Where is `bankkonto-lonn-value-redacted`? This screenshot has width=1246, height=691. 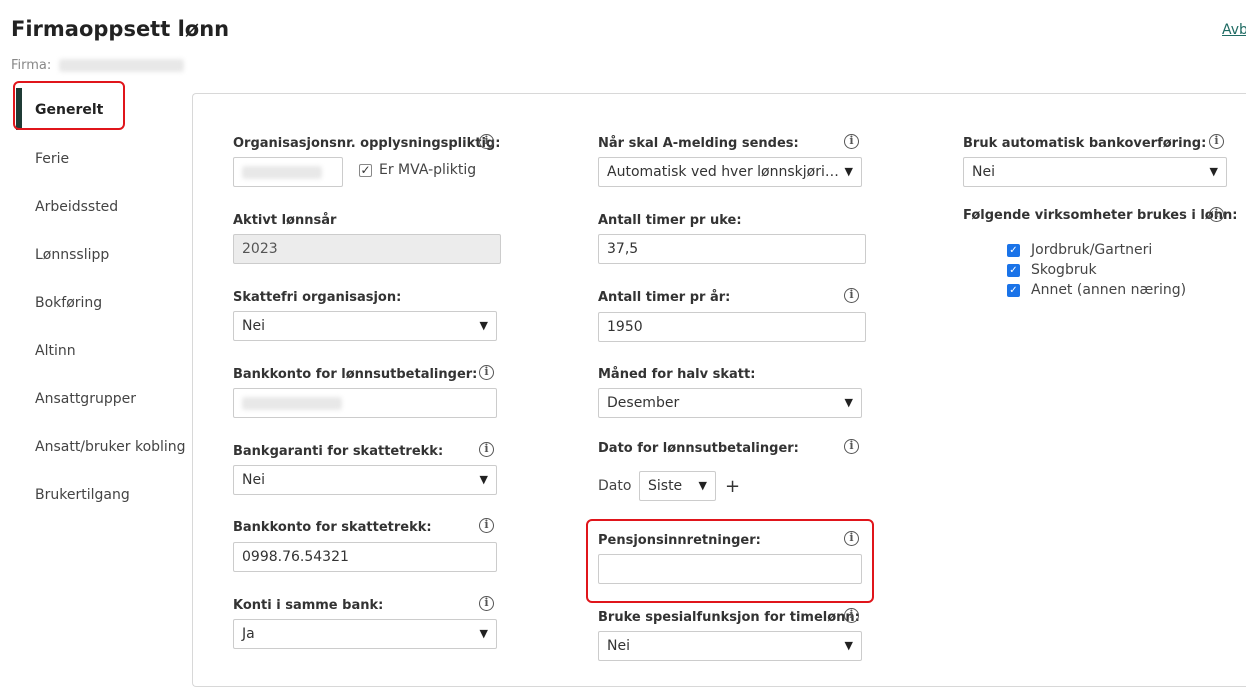 bankkonto-lonn-value-redacted is located at coordinates (292, 403).